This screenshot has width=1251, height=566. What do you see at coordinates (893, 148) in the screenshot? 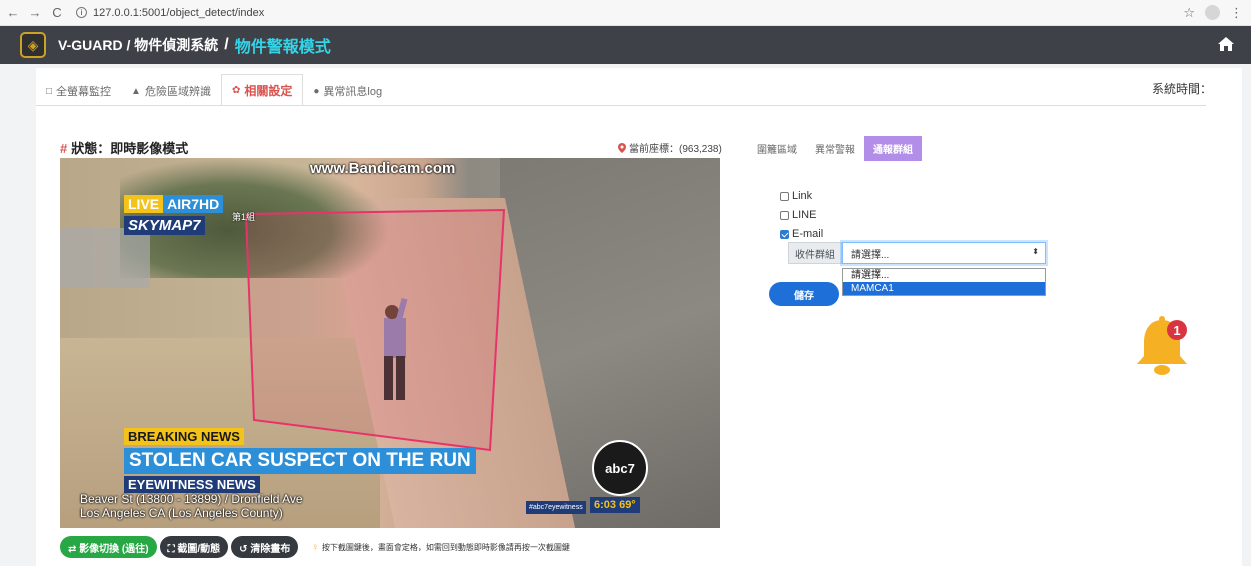
I see `subtab-notify-group: 通報群組` at bounding box center [893, 148].